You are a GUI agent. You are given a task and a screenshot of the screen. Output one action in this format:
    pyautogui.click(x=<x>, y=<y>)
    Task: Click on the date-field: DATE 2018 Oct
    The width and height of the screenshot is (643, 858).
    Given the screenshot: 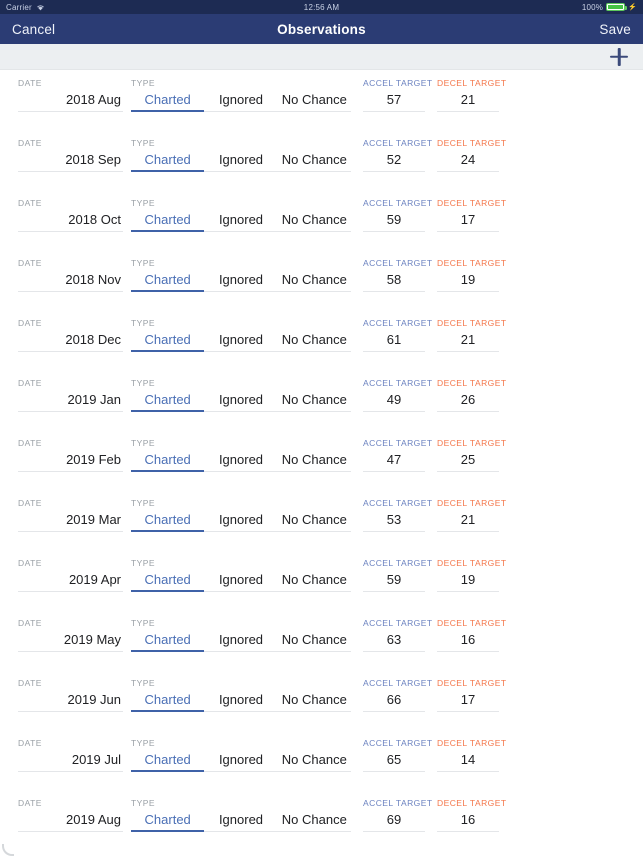 What is the action you would take?
    pyautogui.click(x=70, y=215)
    